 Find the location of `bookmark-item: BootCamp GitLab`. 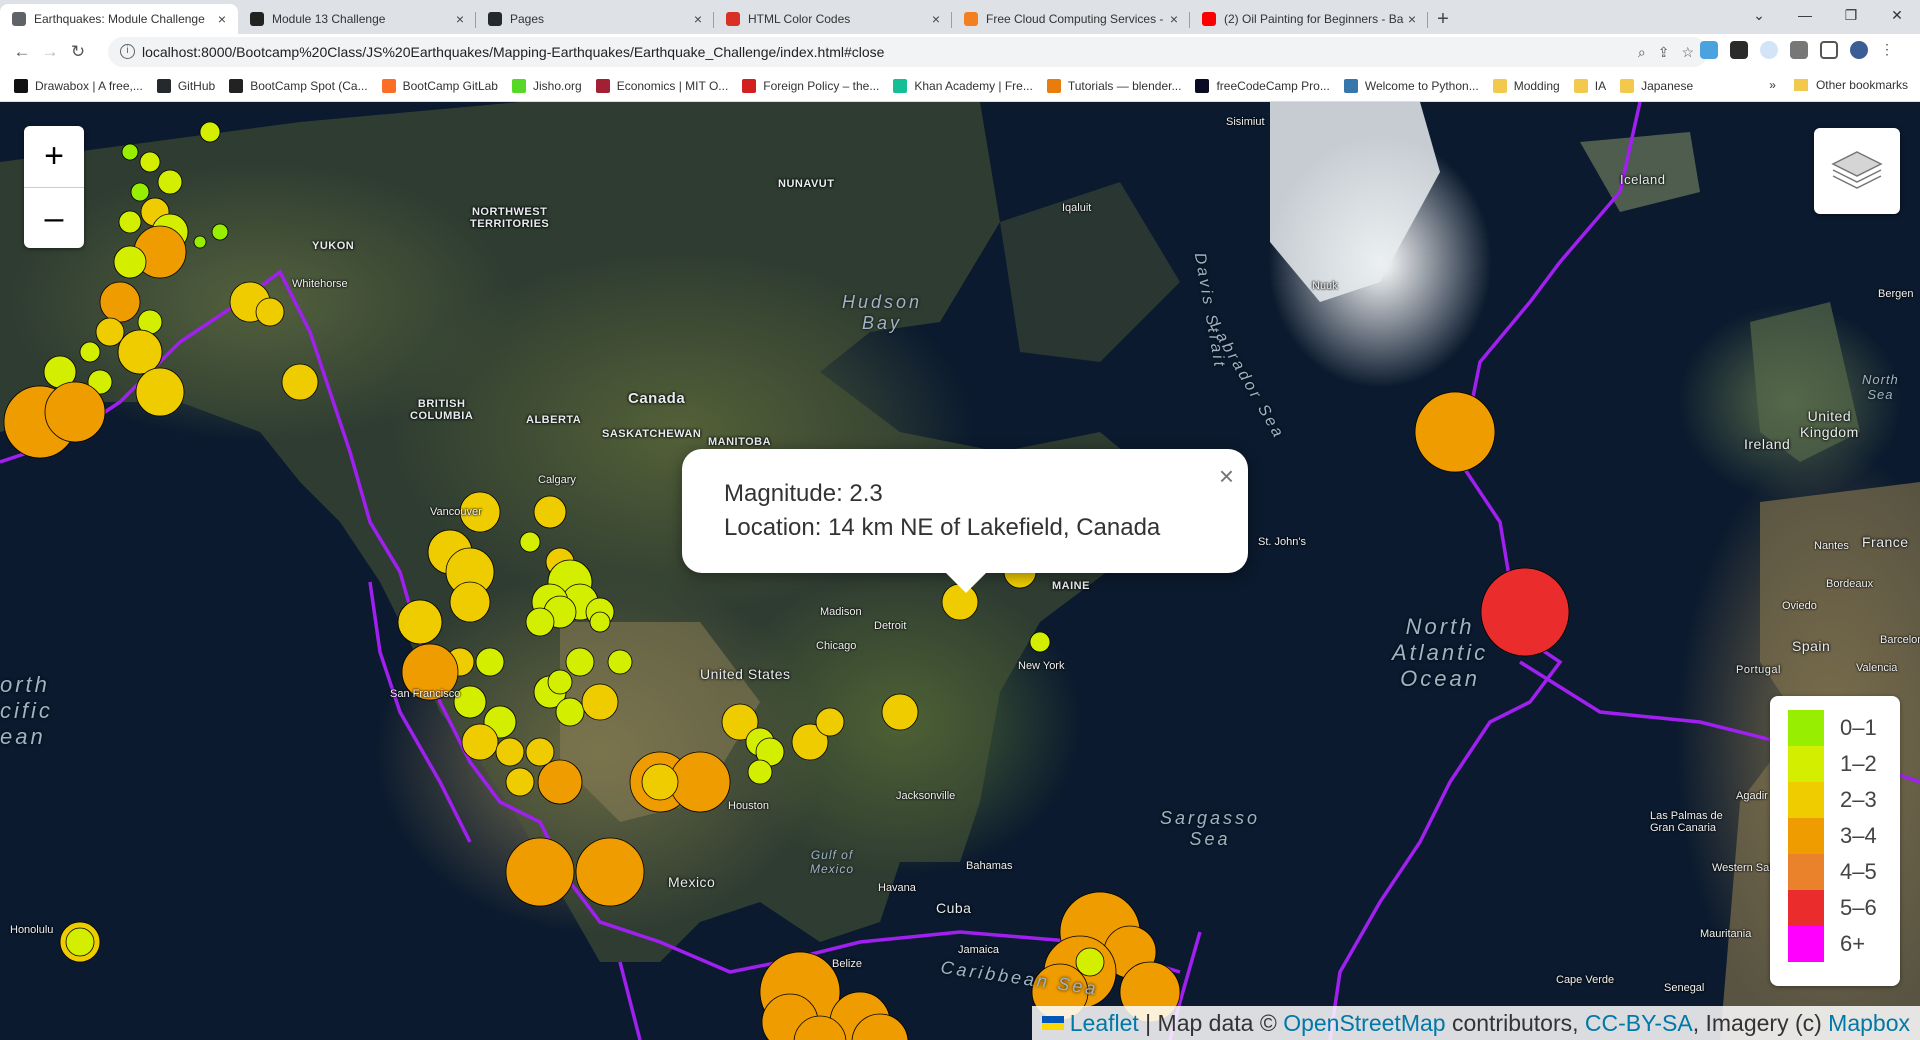

bookmark-item: BootCamp GitLab is located at coordinates (439, 85).